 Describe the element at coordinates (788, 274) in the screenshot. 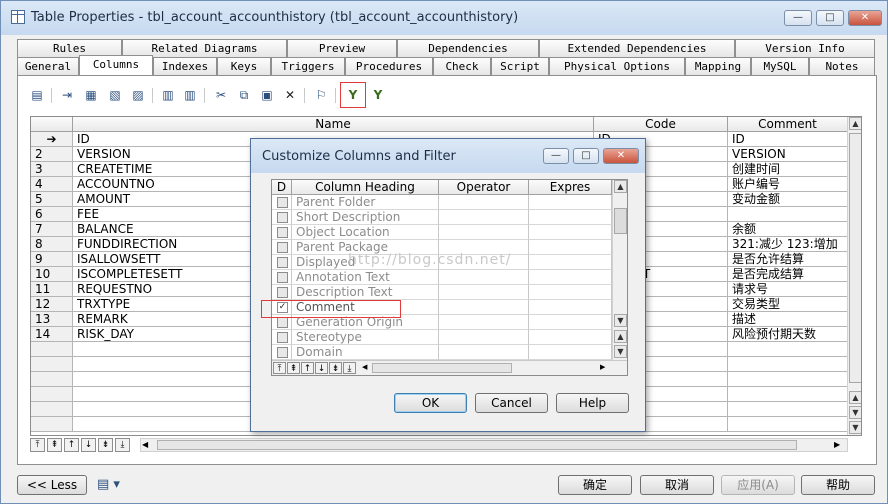

I see `cell-comment: 是否完成结算` at that location.